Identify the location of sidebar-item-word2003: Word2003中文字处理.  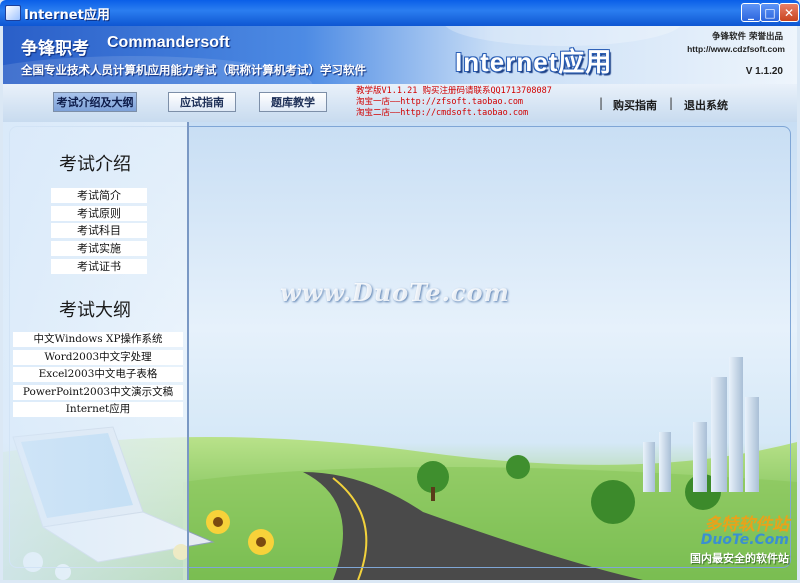
(98, 357).